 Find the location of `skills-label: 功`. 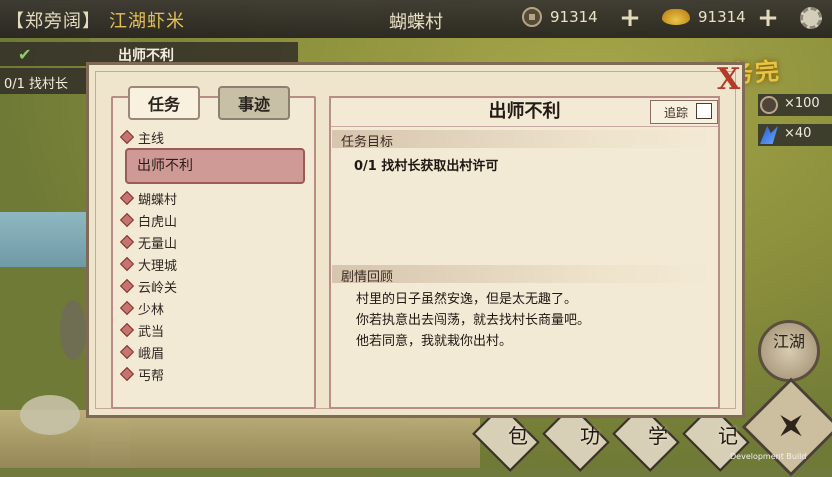

skills-label: 功 is located at coordinates (590, 436).